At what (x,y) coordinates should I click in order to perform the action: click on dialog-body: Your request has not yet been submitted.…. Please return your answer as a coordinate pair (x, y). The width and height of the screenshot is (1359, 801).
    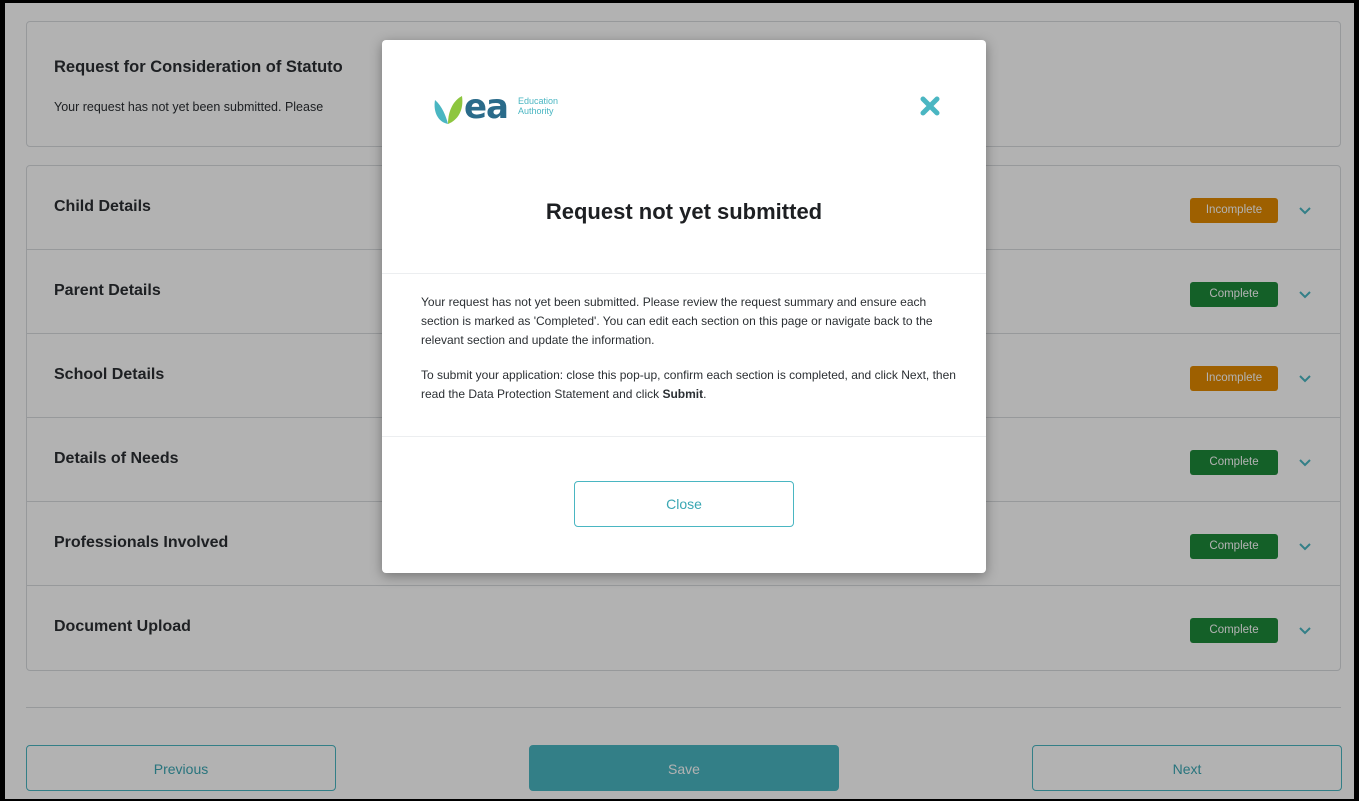
    Looking at the image, I should click on (691, 356).